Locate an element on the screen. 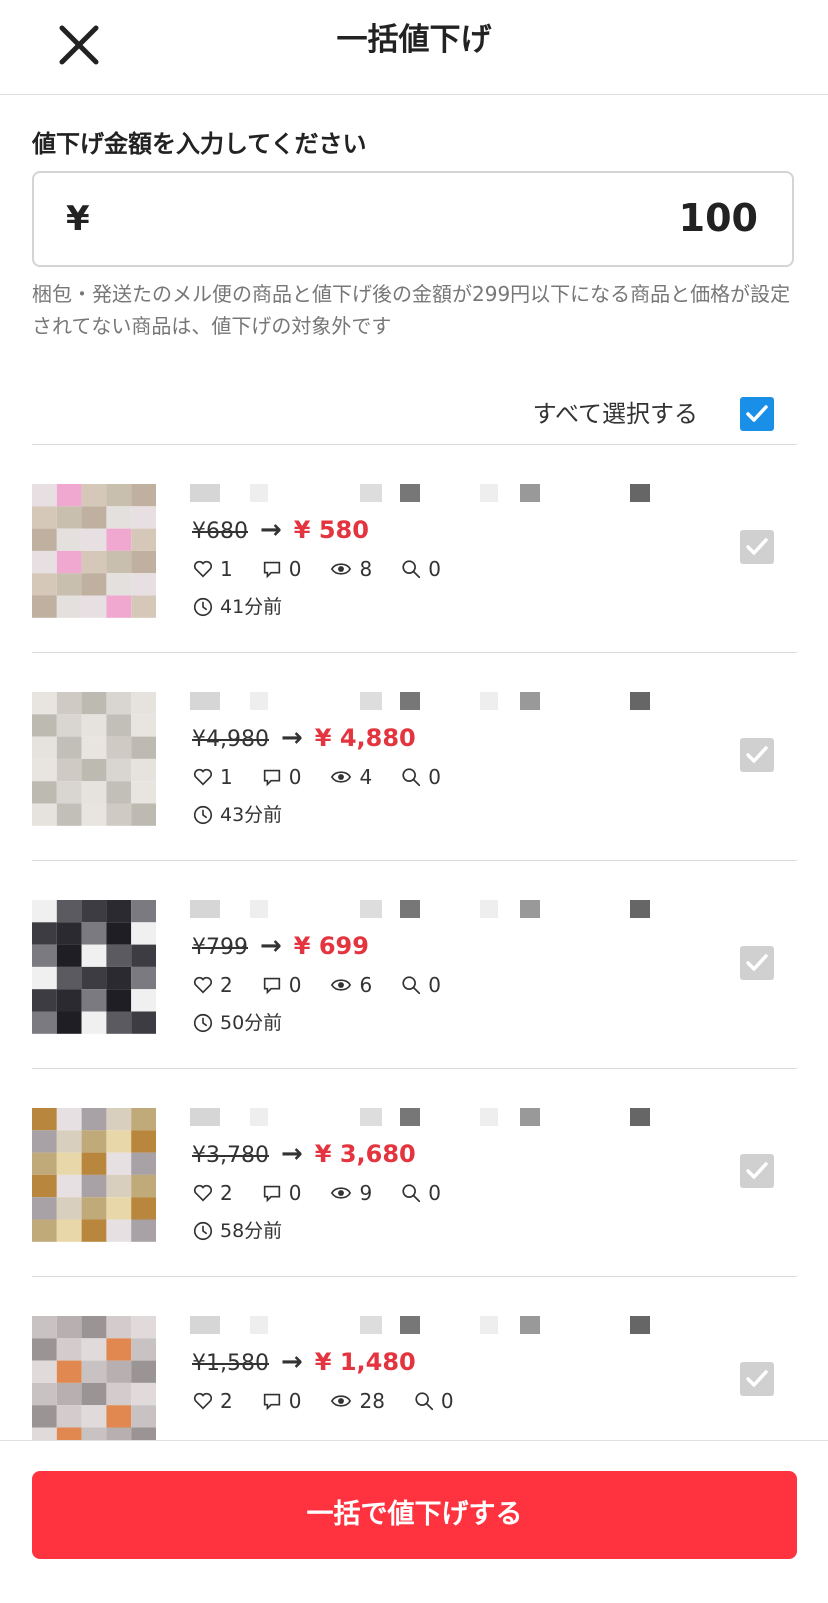 The image size is (828, 1603). currency-symbol: ¥ is located at coordinates (78, 219).